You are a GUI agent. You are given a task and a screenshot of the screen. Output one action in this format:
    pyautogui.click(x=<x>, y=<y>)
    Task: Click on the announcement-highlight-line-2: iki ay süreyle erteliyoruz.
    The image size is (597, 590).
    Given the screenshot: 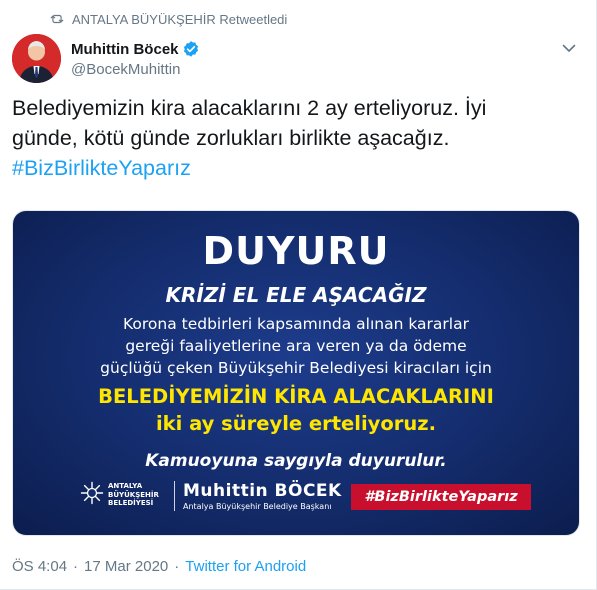 What is the action you would take?
    pyautogui.click(x=296, y=423)
    